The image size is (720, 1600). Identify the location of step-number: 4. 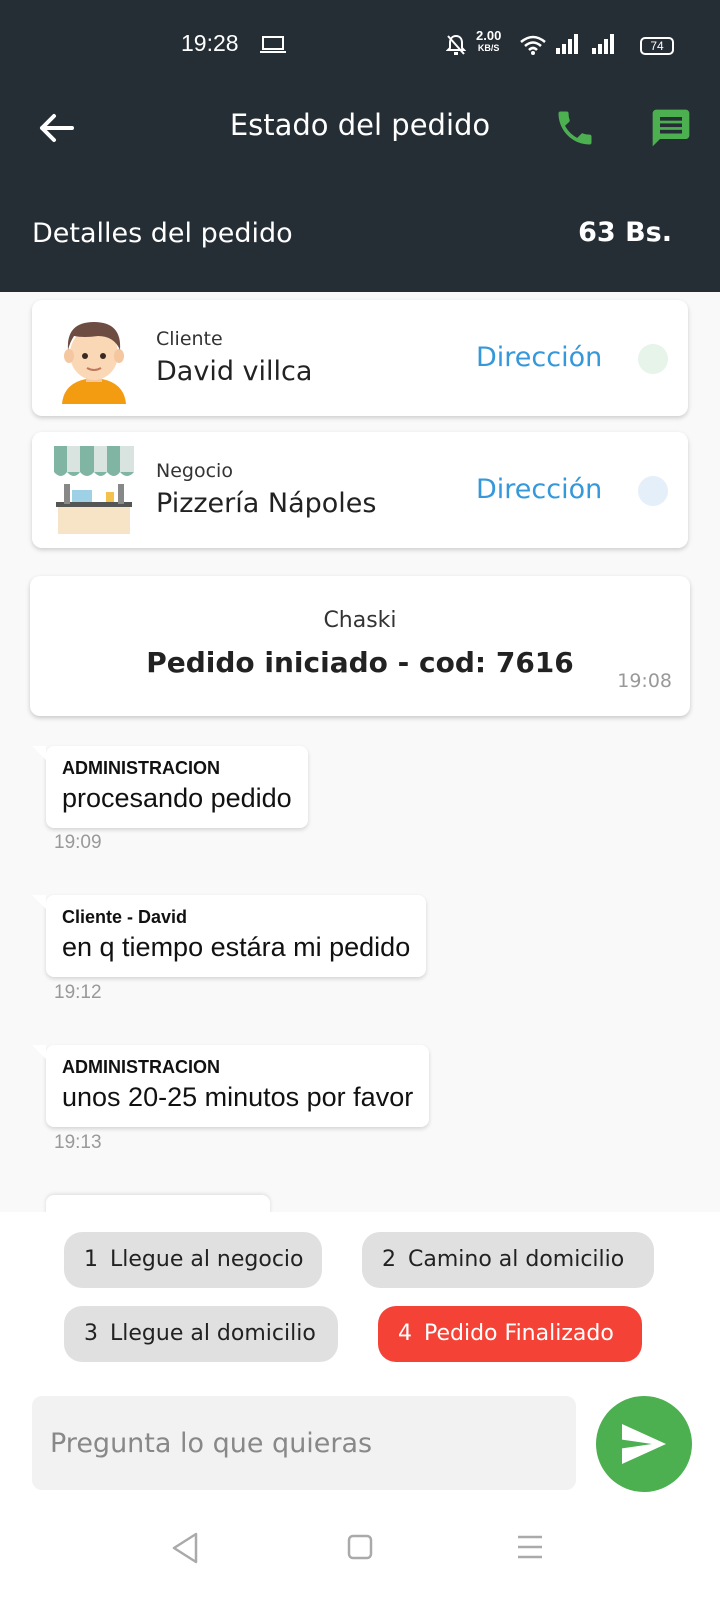
(405, 1333).